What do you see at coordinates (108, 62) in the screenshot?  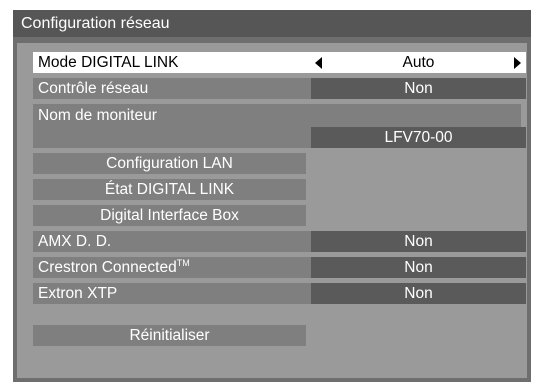 I see `mode-digital-link-label: Mode DIGITAL LINK` at bounding box center [108, 62].